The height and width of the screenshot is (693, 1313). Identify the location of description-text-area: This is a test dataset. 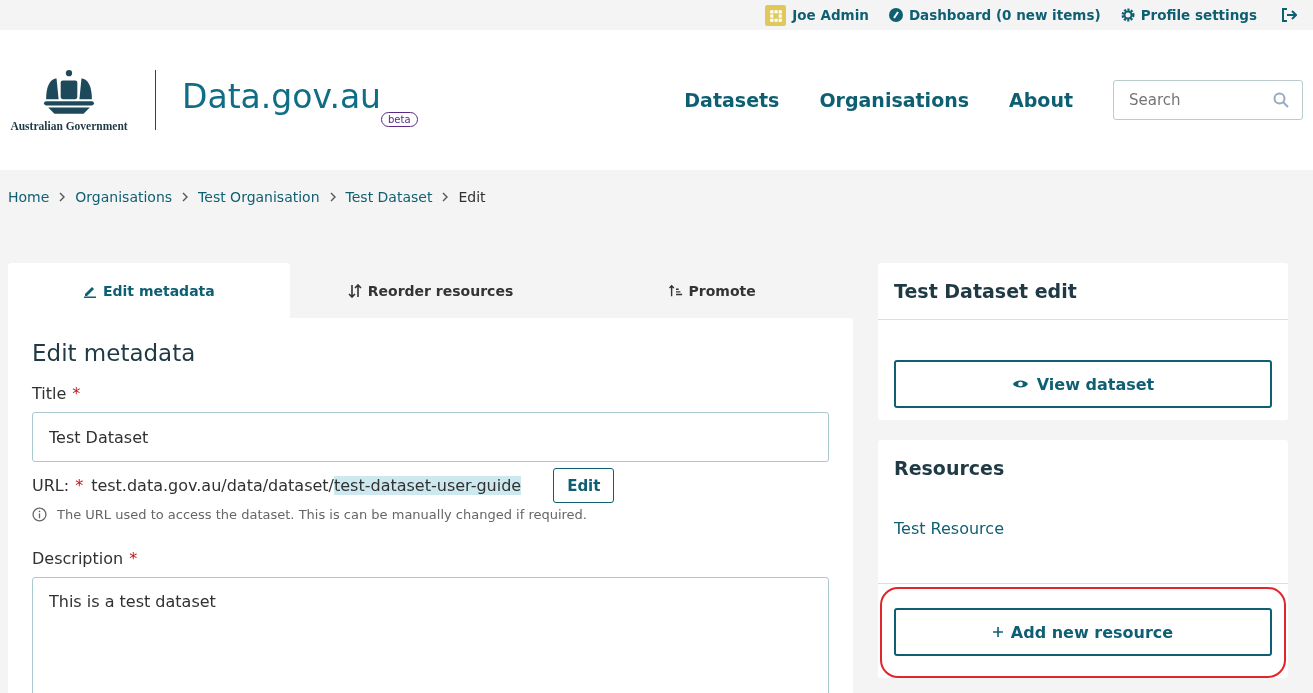
(430, 635).